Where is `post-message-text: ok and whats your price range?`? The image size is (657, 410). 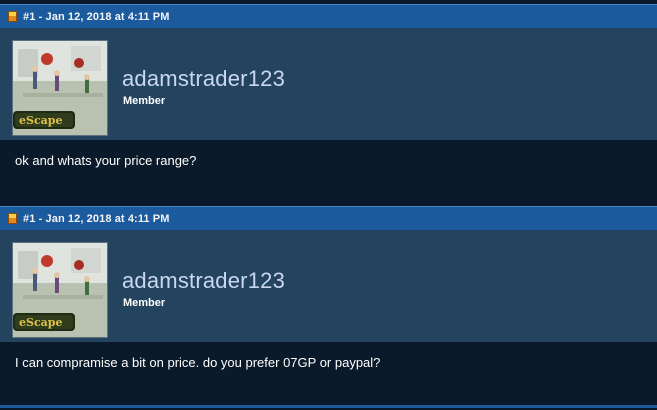 post-message-text: ok and whats your price range? is located at coordinates (106, 160).